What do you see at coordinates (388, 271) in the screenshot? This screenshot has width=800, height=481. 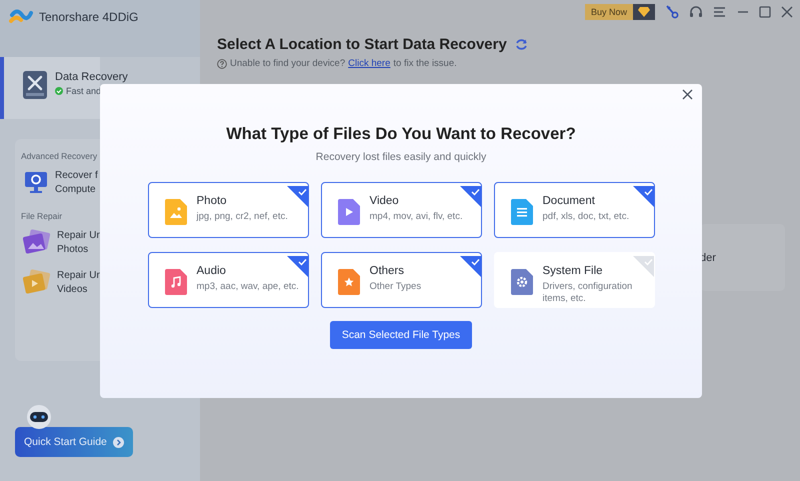 I see `file-type-name: Others` at bounding box center [388, 271].